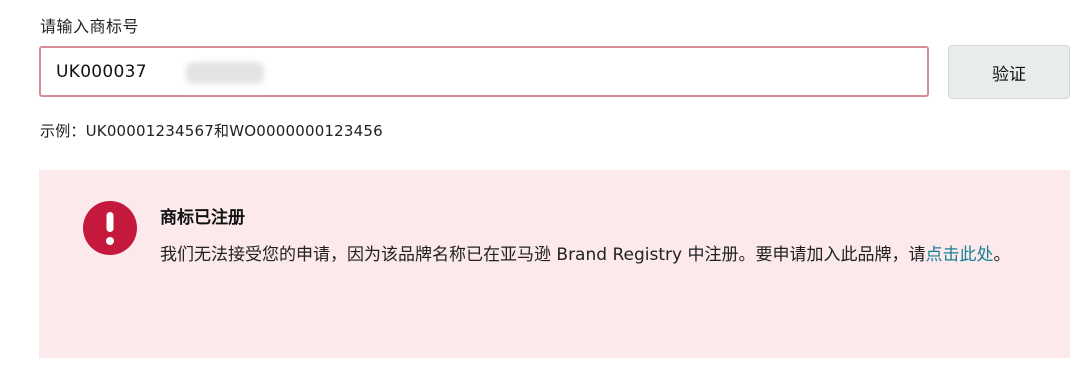  Describe the element at coordinates (90, 26) in the screenshot. I see `trademark-number-label: 请输入商标号` at that location.